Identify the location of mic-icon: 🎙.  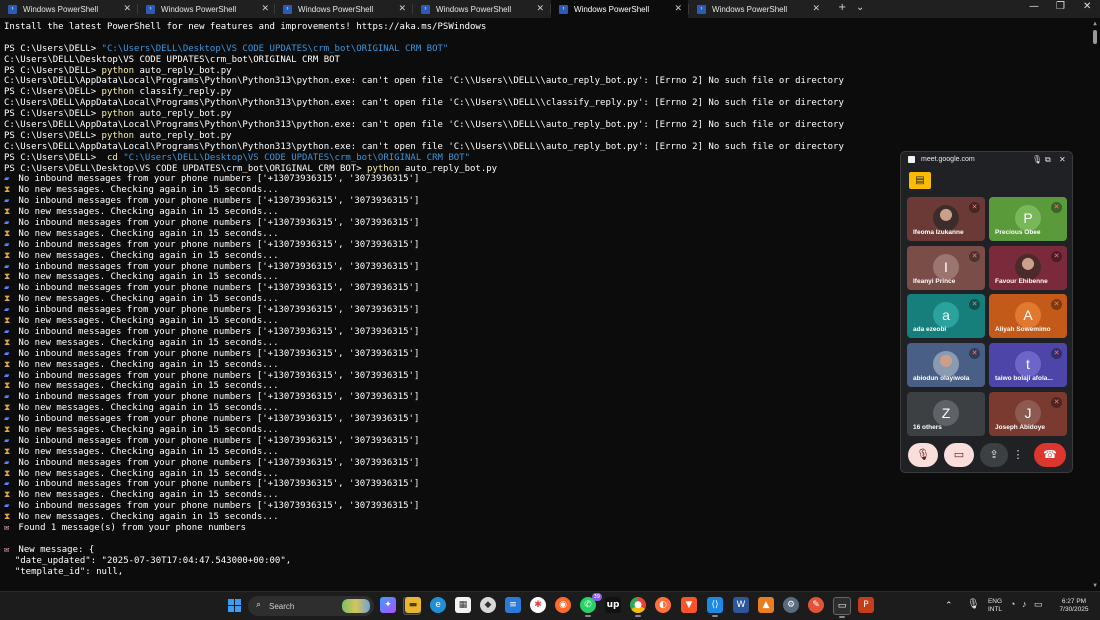
(1037, 159).